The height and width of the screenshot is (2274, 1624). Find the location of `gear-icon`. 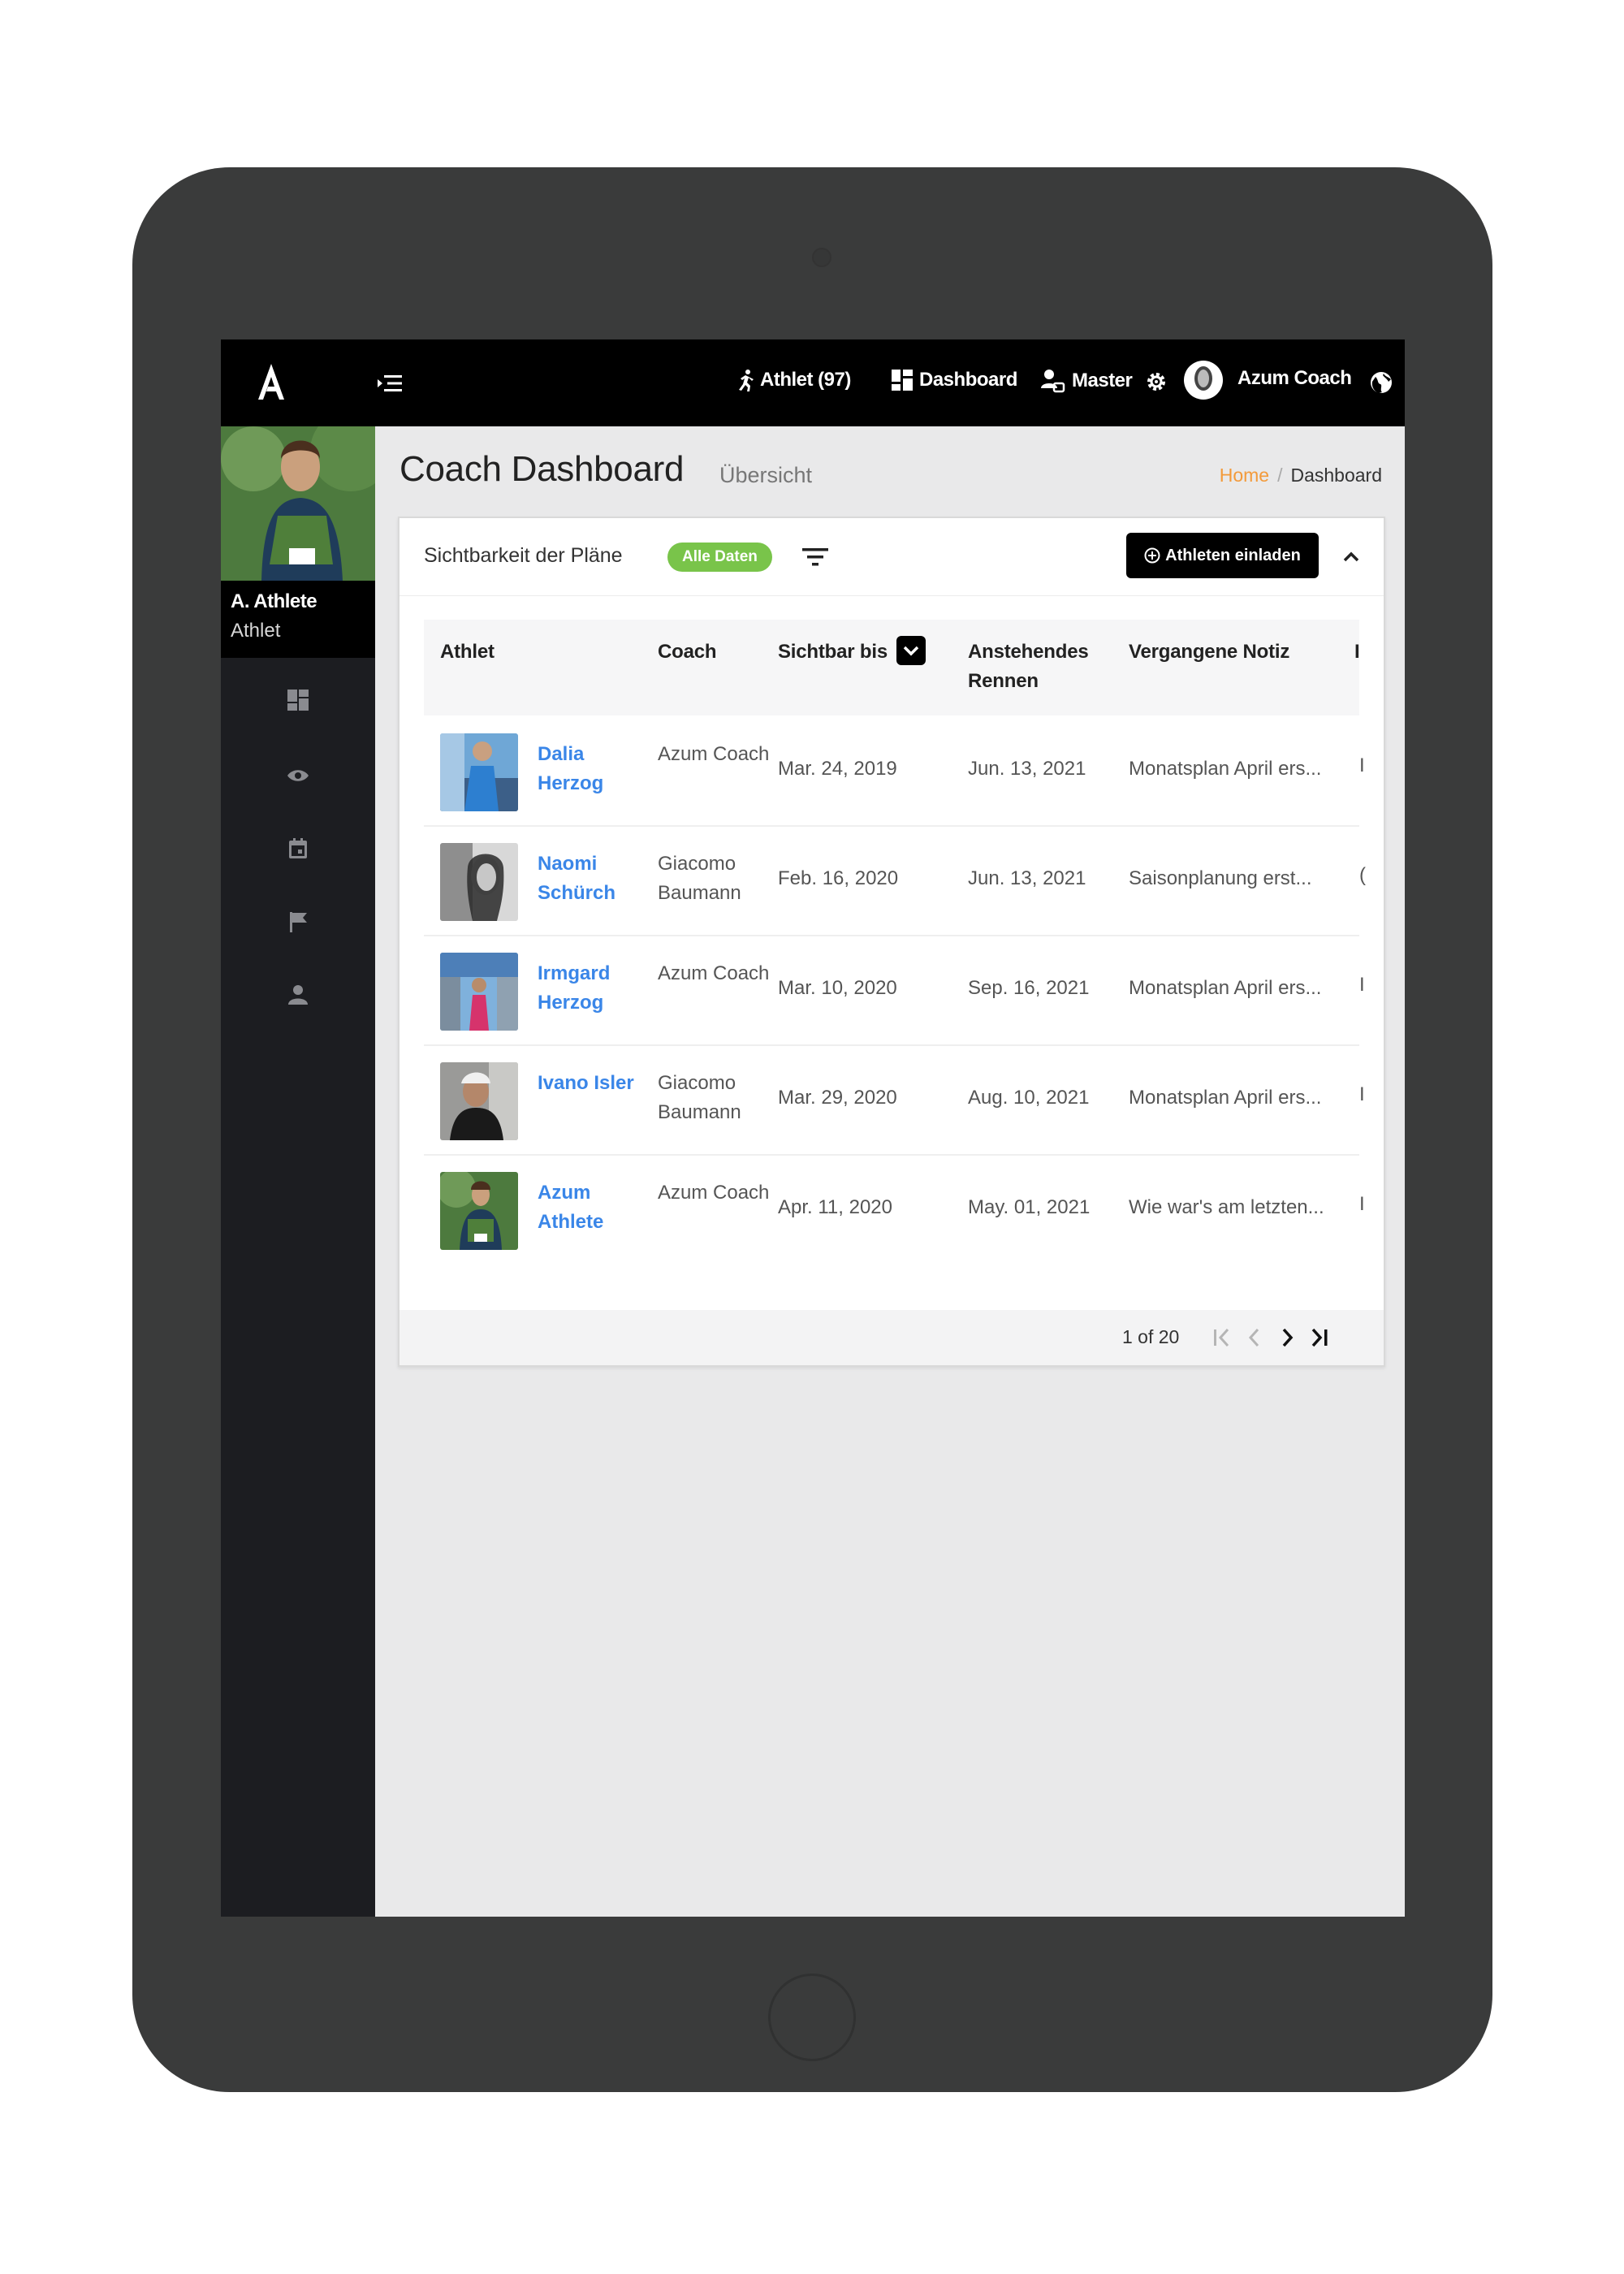

gear-icon is located at coordinates (1156, 381).